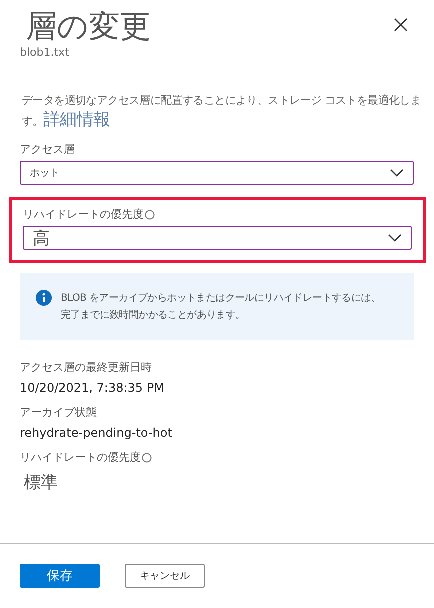 Image resolution: width=434 pixels, height=608 pixels. I want to click on property-label: アーカイブ状態, so click(58, 413).